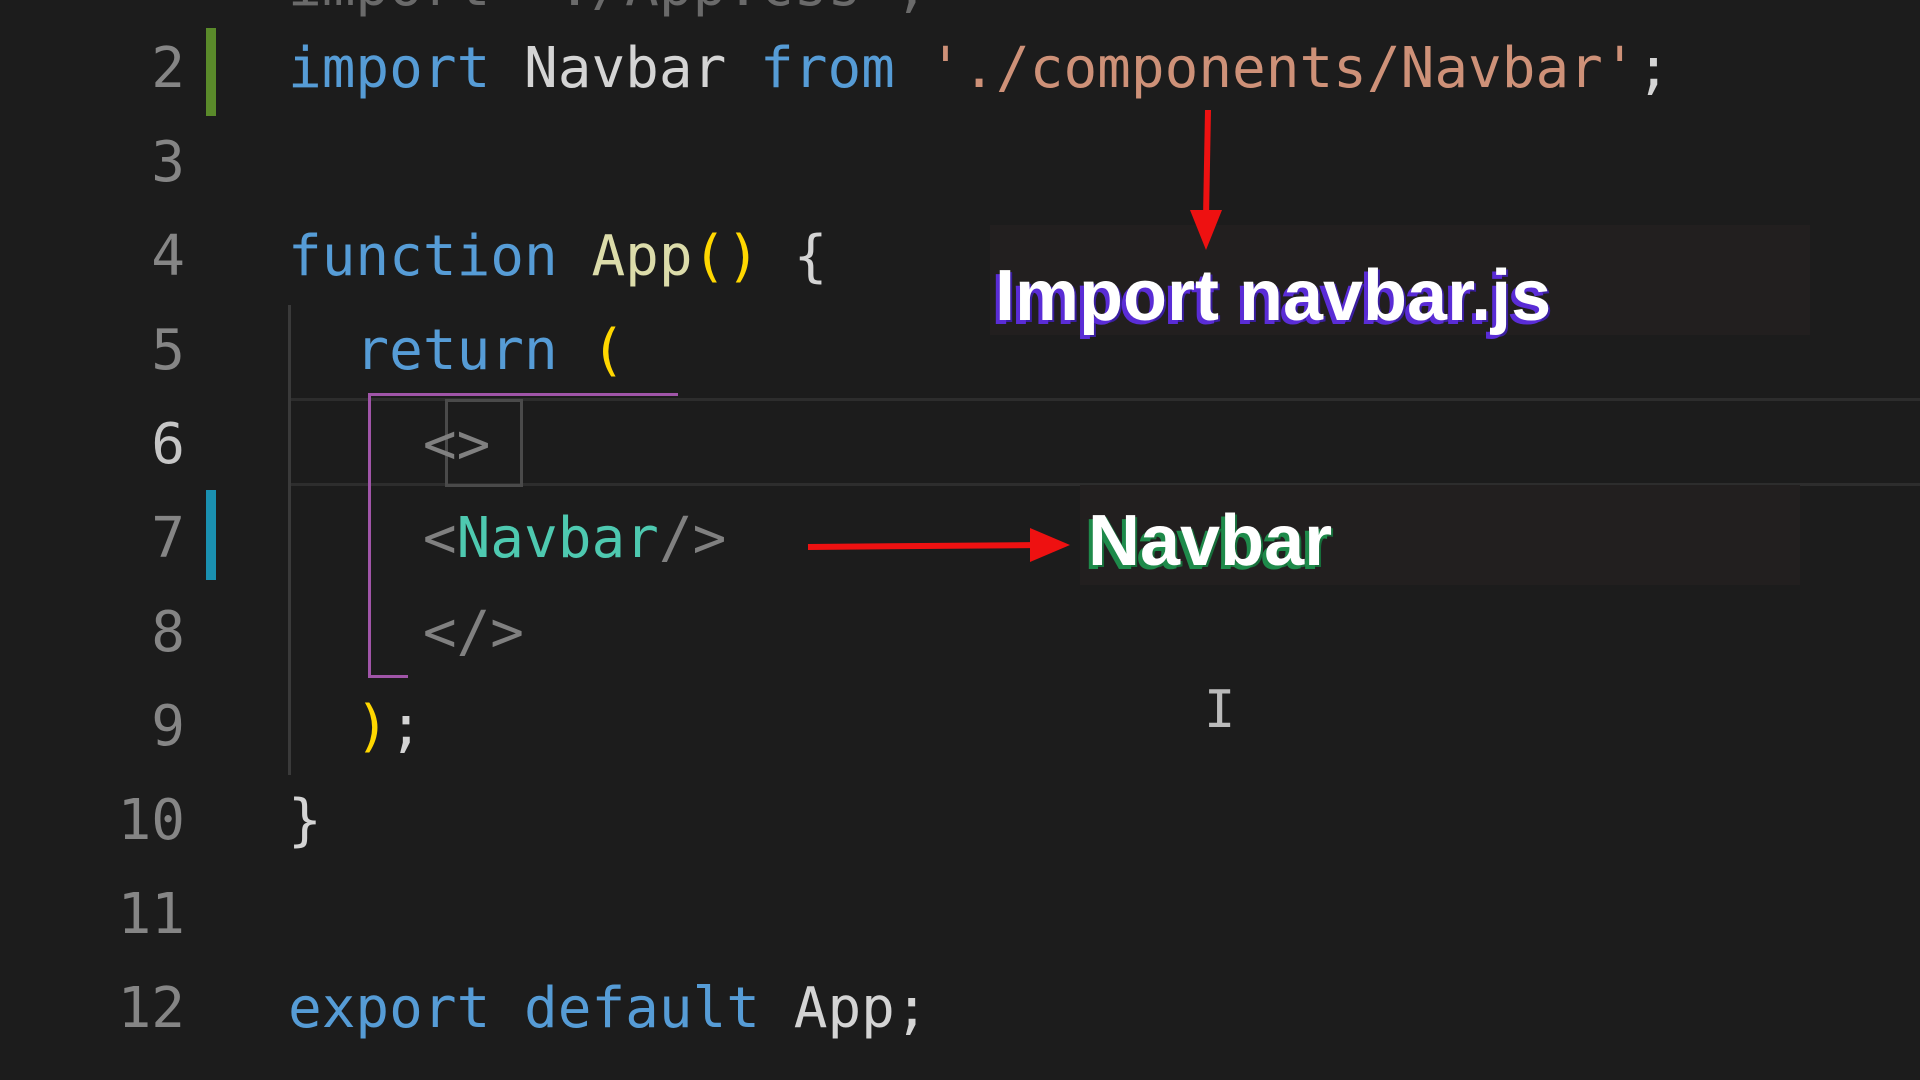 This screenshot has width=1920, height=1080. Describe the element at coordinates (924, 546) in the screenshot. I see `arrow-right` at that location.